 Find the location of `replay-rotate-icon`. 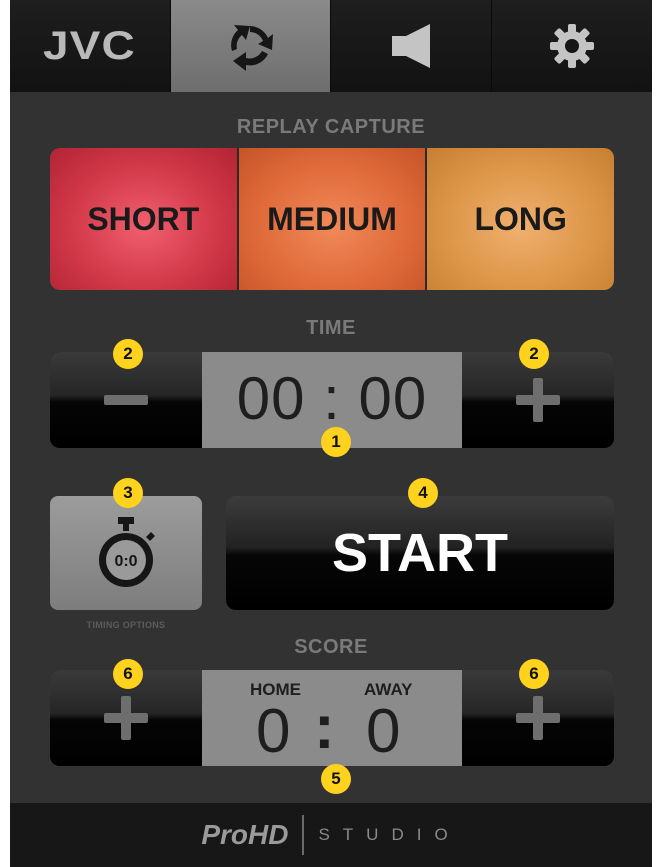

replay-rotate-icon is located at coordinates (252, 48).